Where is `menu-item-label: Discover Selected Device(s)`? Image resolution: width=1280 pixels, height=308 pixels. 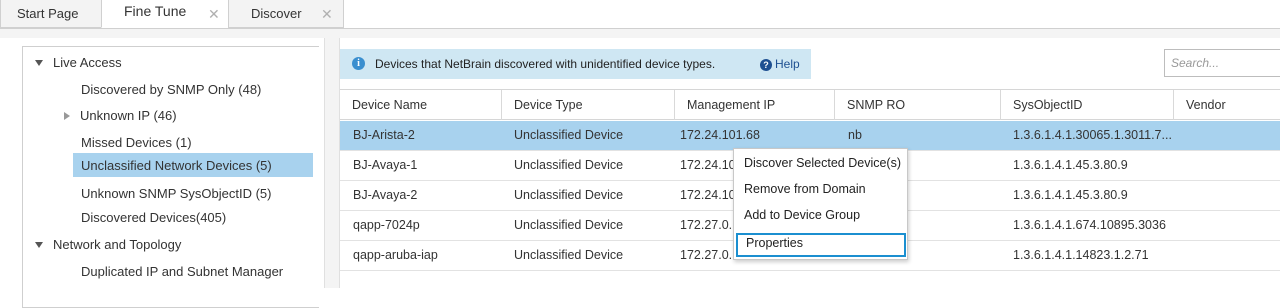 menu-item-label: Discover Selected Device(s) is located at coordinates (822, 163).